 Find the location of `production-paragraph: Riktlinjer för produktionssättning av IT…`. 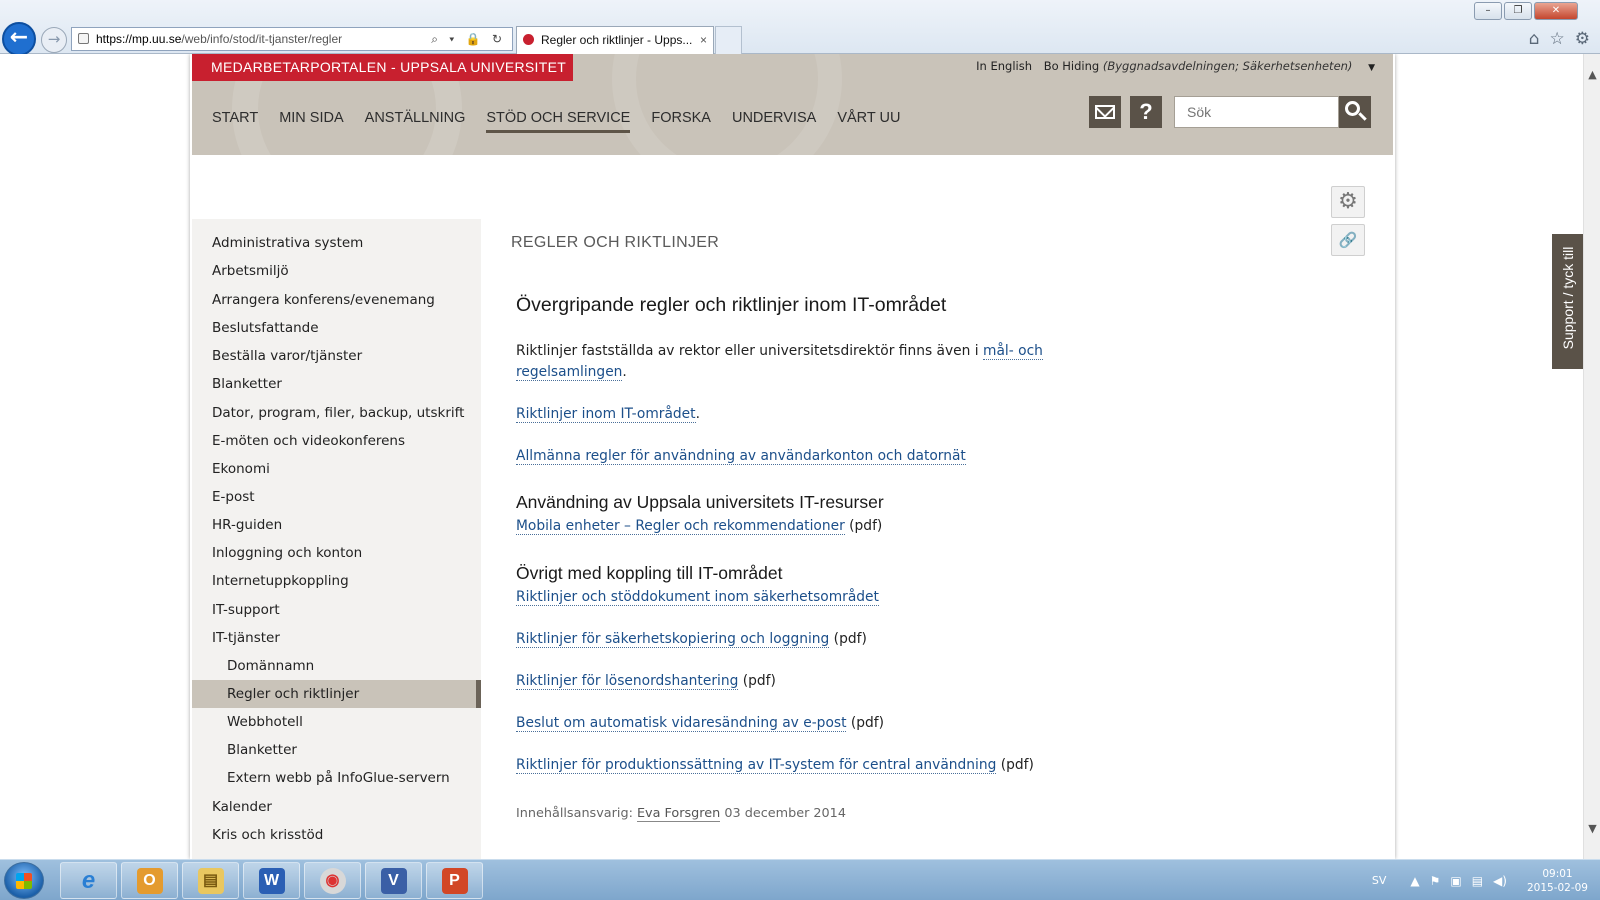

production-paragraph: Riktlinjer för produktionssättning av IT… is located at coordinates (775, 765).